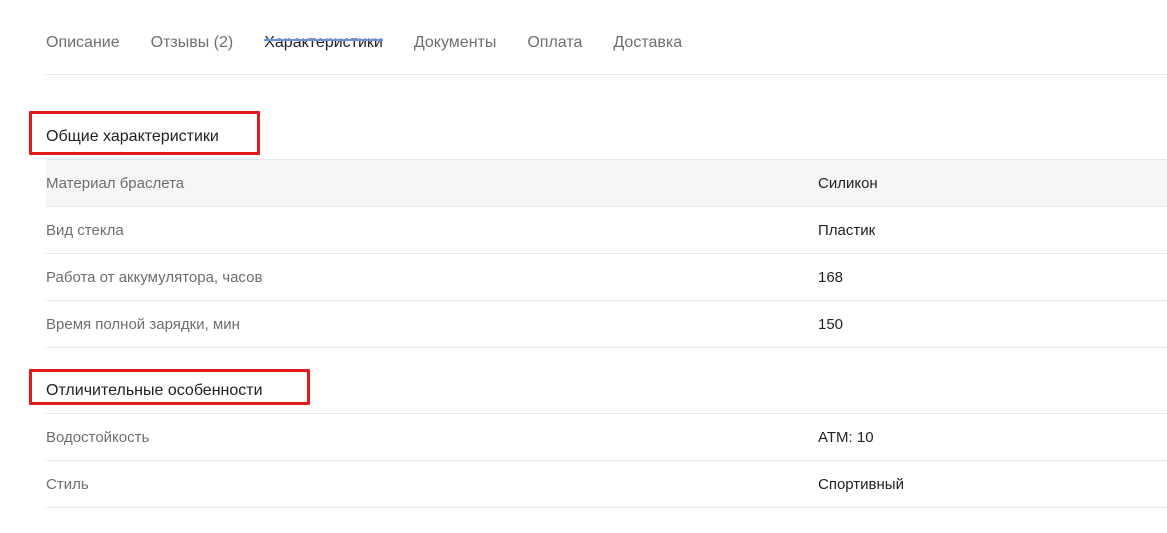 This screenshot has width=1167, height=533. Describe the element at coordinates (143, 324) in the screenshot. I see `spec-name: Время полной зарядки, мин` at that location.